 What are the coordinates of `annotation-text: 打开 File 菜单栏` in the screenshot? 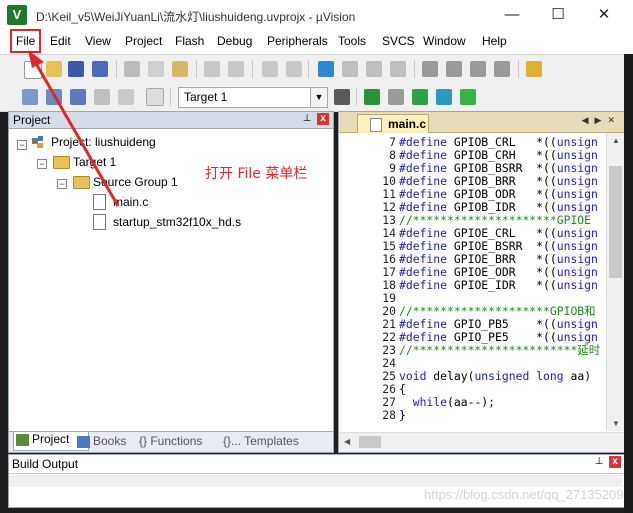 It's located at (256, 174).